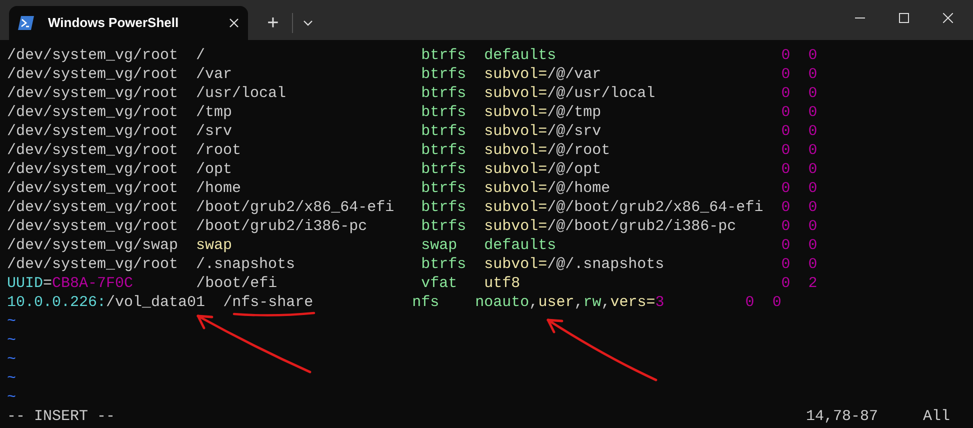  I want to click on terminal-text: rw, so click(592, 302).